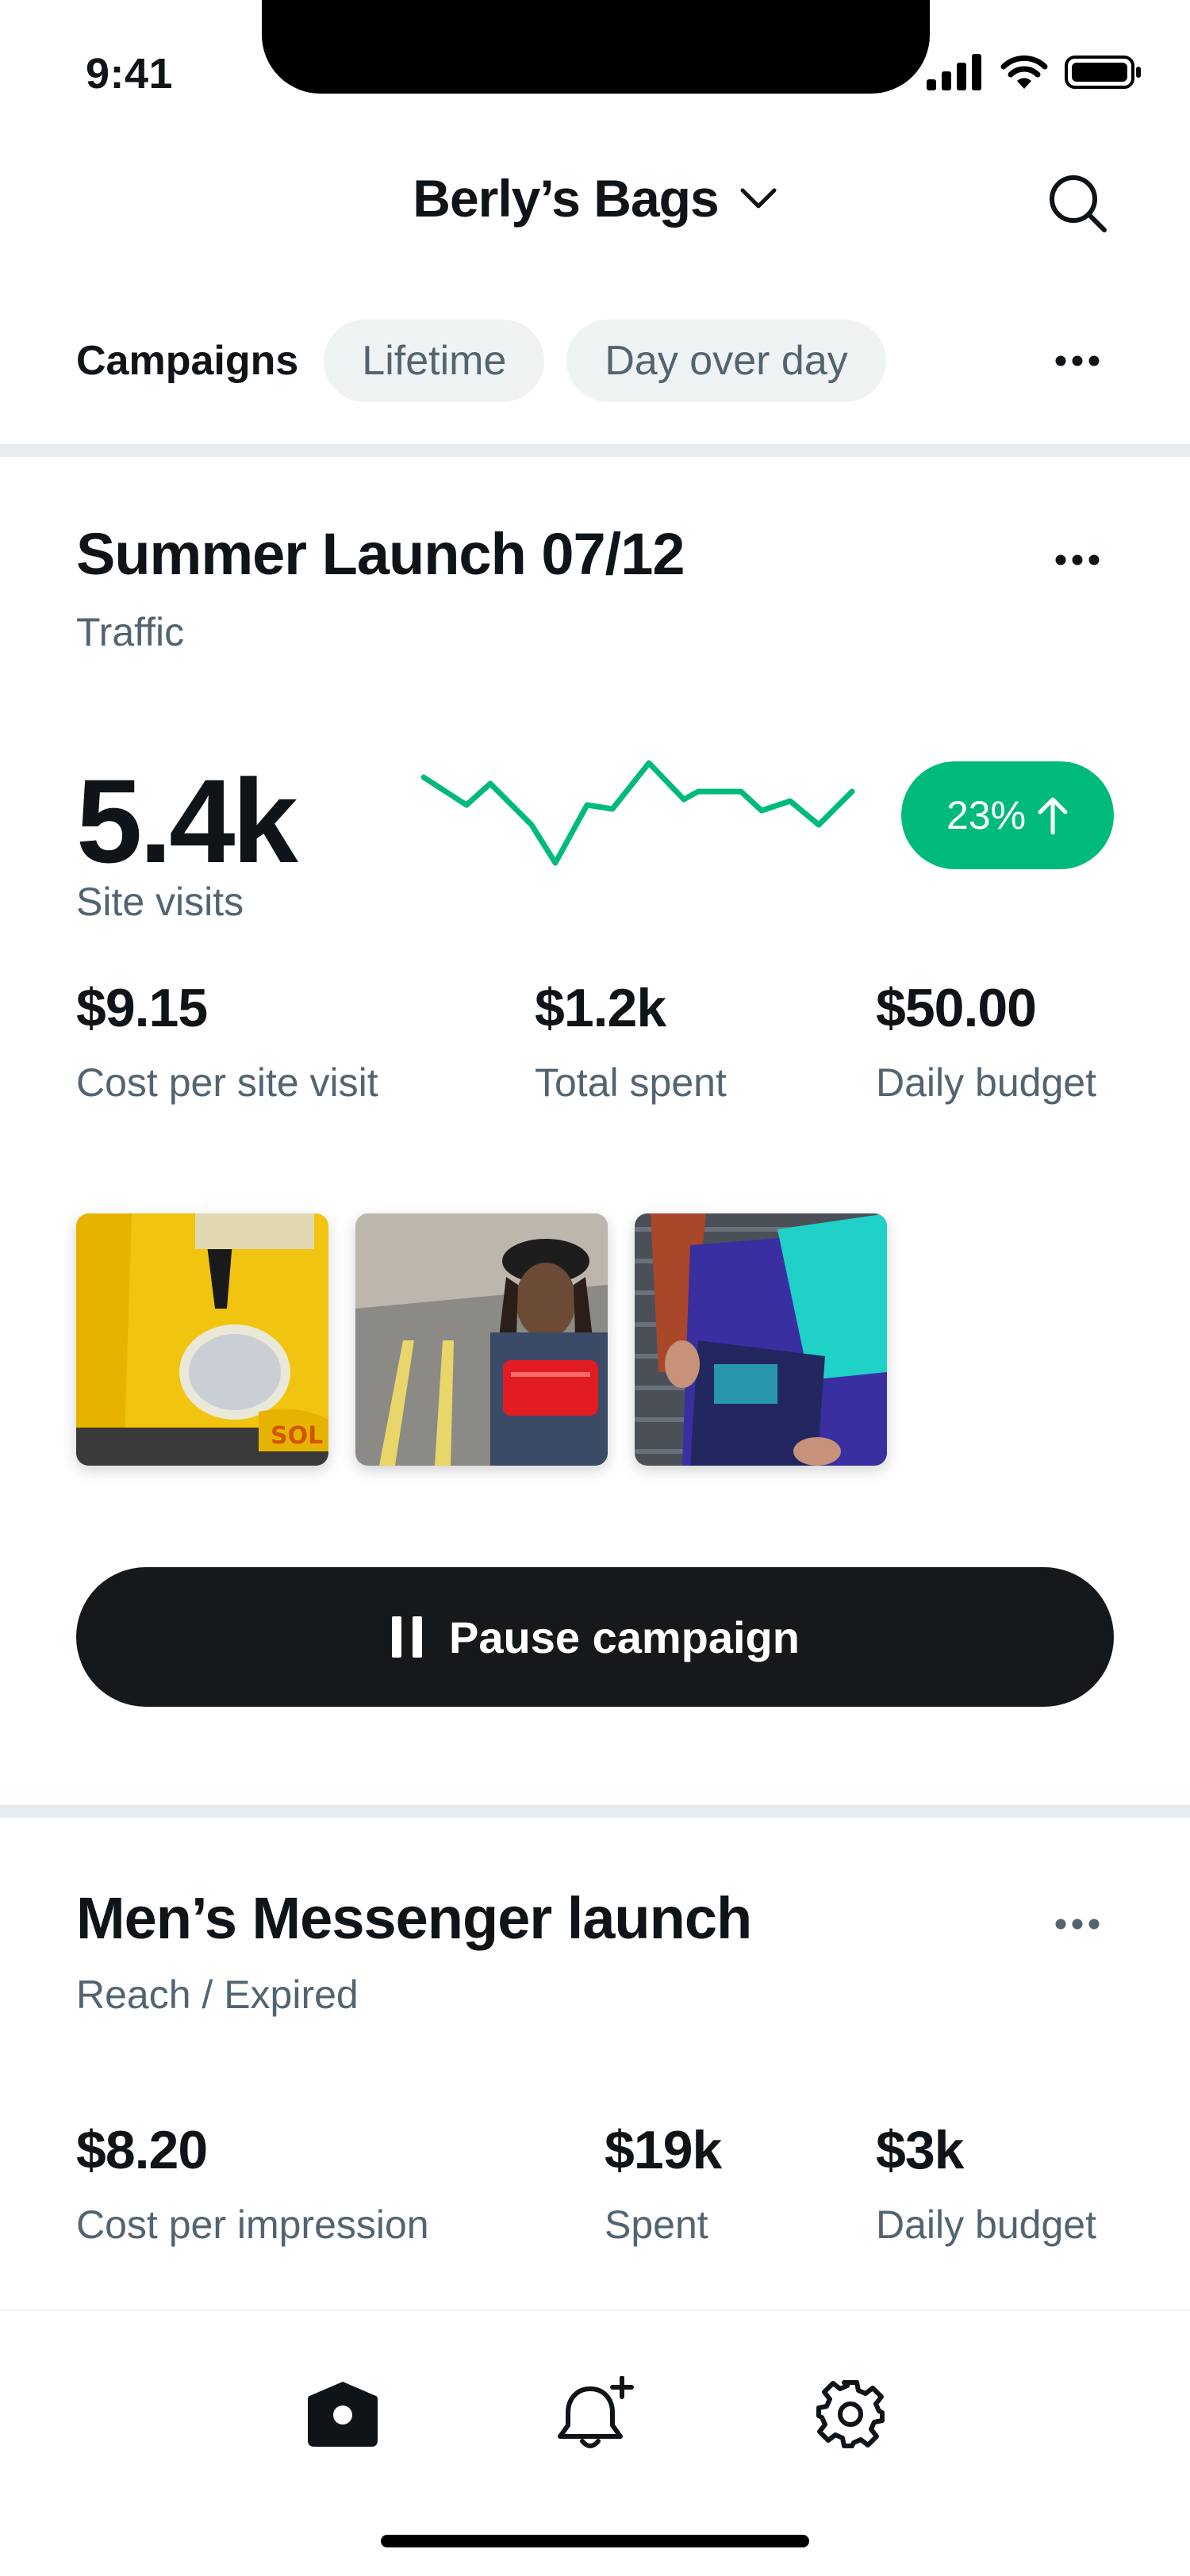 The height and width of the screenshot is (2576, 1190). I want to click on headline-metric-label: Site visits, so click(160, 902).